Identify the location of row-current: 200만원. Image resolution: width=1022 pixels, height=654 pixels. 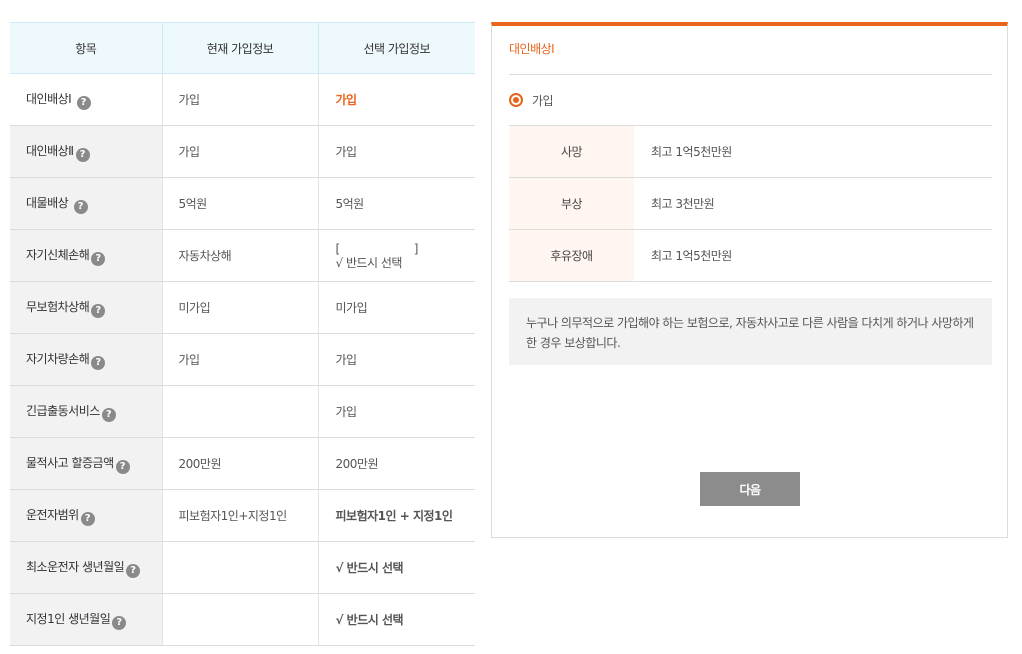
(239, 463).